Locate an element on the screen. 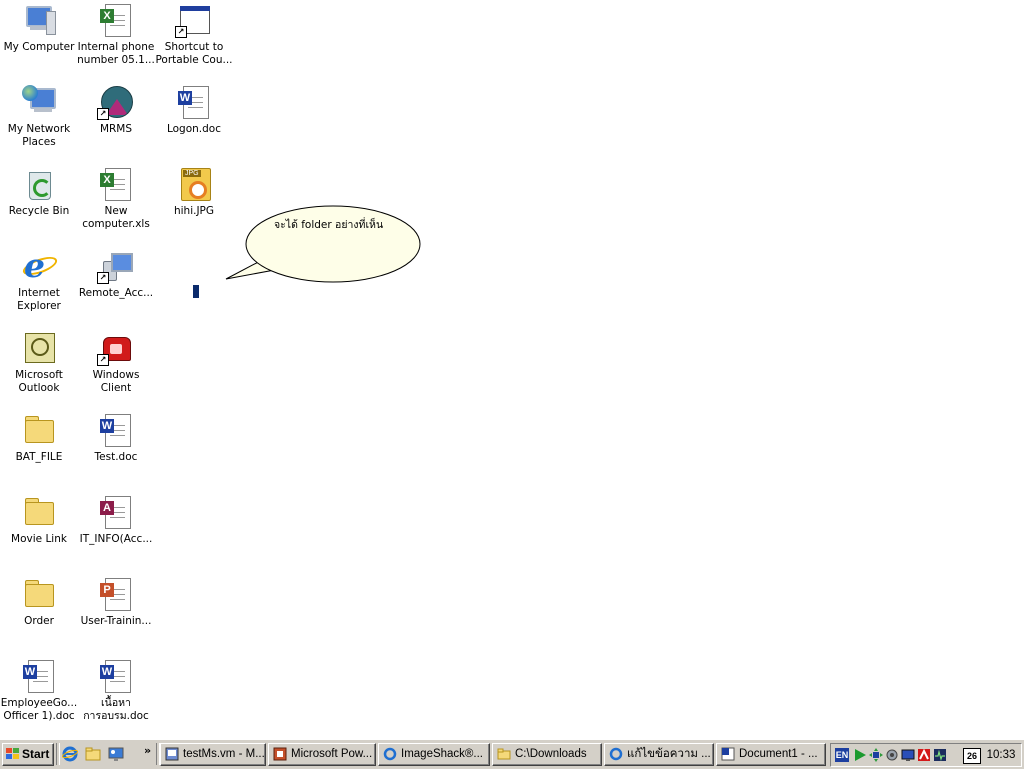  powerpoint-icon is located at coordinates (280, 754).